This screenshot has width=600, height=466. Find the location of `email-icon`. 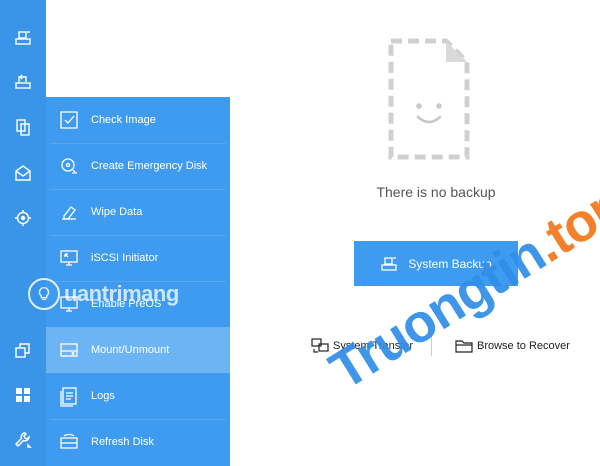

email-icon is located at coordinates (23, 173).